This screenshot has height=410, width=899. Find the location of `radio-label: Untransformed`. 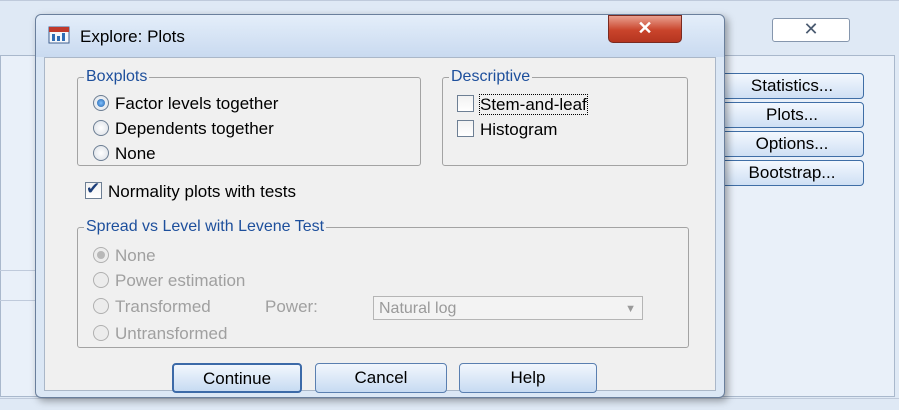

radio-label: Untransformed is located at coordinates (171, 333).